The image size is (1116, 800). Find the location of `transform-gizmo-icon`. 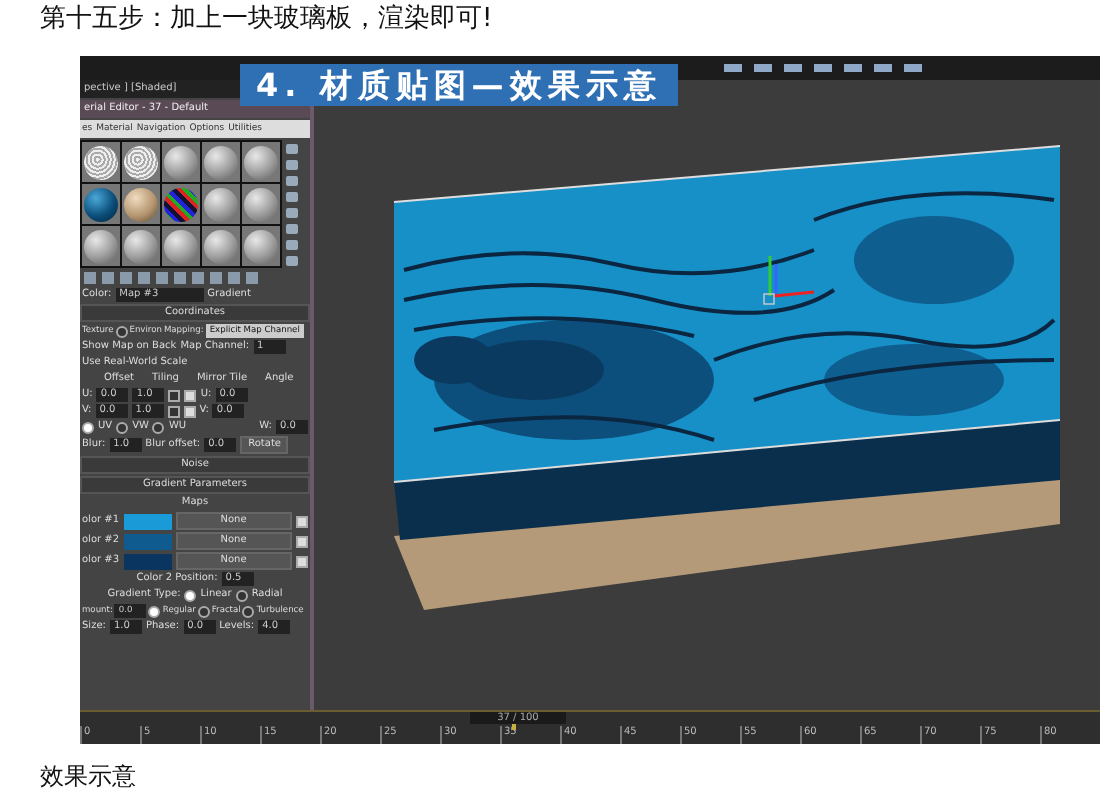

transform-gizmo-icon is located at coordinates (789, 280).